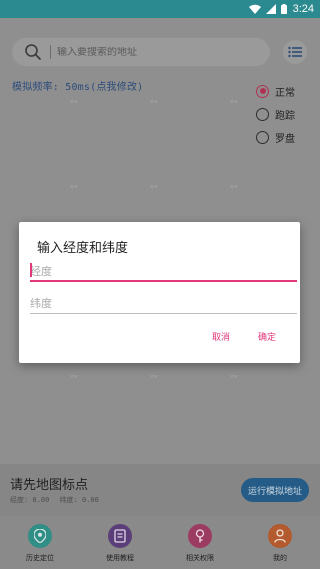  What do you see at coordinates (120, 536) in the screenshot?
I see `document-icon` at bounding box center [120, 536].